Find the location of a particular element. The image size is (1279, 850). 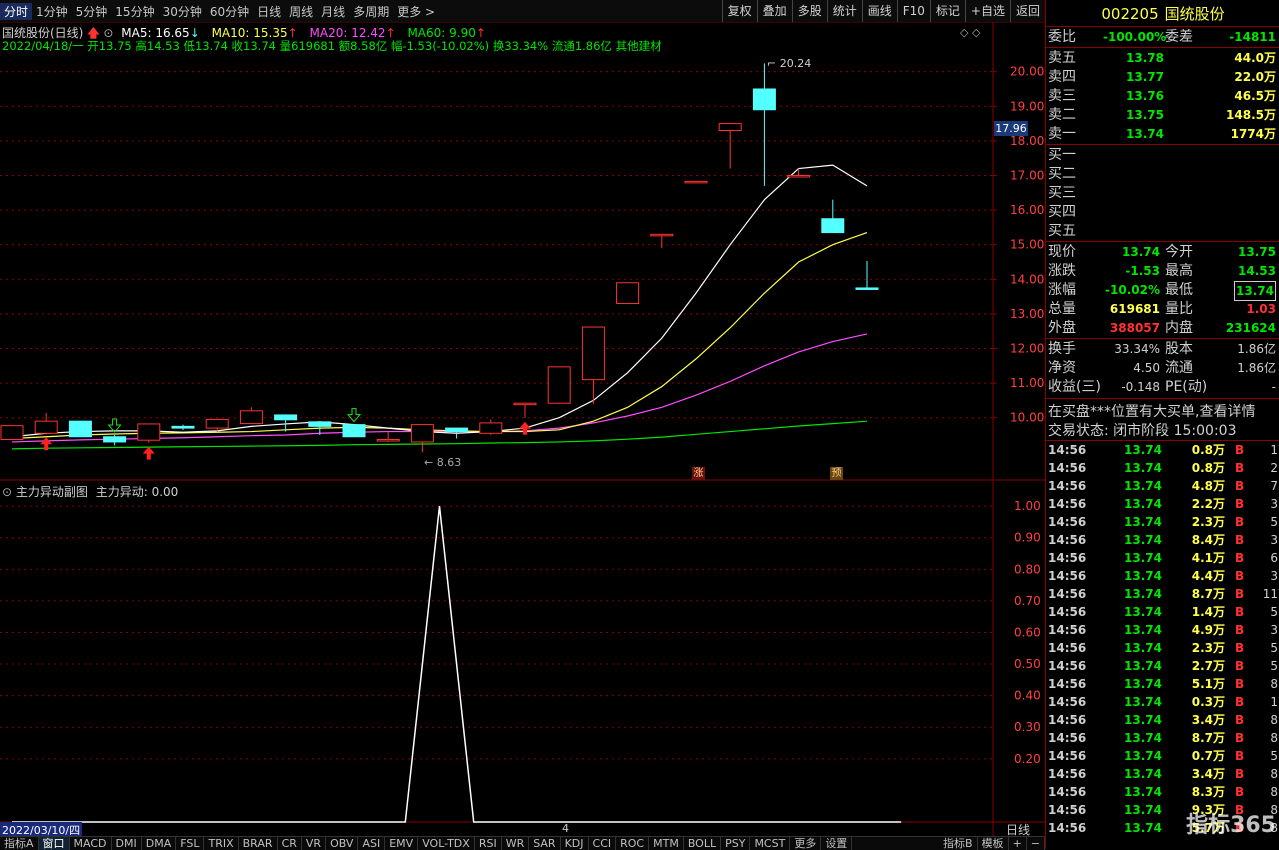

indicator-tab-6: TRIX is located at coordinates (221, 843).